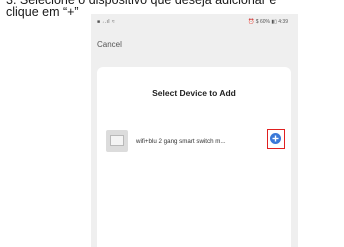 Image resolution: width=344 pixels, height=247 pixels. What do you see at coordinates (194, 20) in the screenshot?
I see `status-bar: ■ ˖.ıl ≈ ⏰ $ 60% ▮▯ 4:39` at bounding box center [194, 20].